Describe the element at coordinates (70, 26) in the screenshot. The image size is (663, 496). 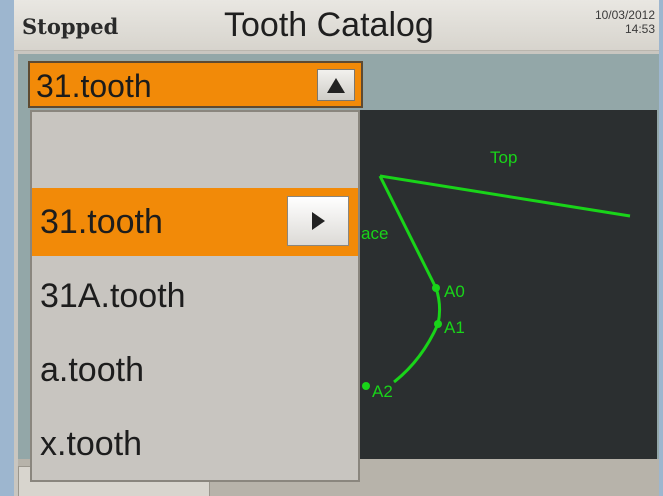
I see `machine-status: Stopped` at that location.